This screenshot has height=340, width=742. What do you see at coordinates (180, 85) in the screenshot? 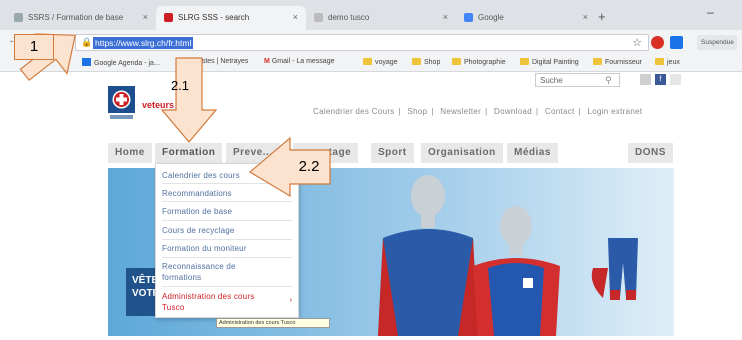
I see `callout-21: 2.1` at bounding box center [180, 85].